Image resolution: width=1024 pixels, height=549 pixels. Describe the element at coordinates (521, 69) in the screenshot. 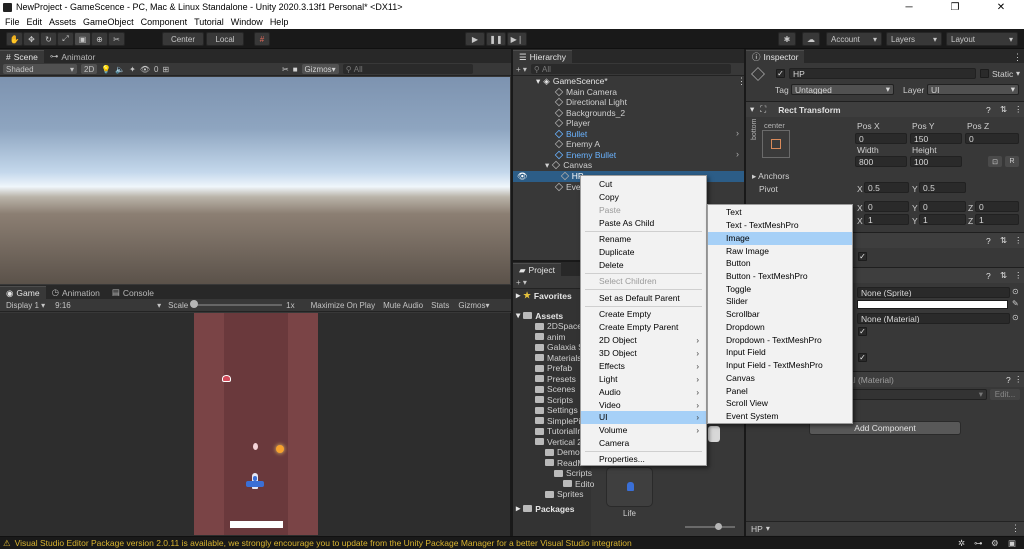

I see `create-plus-icon: + ▾` at that location.